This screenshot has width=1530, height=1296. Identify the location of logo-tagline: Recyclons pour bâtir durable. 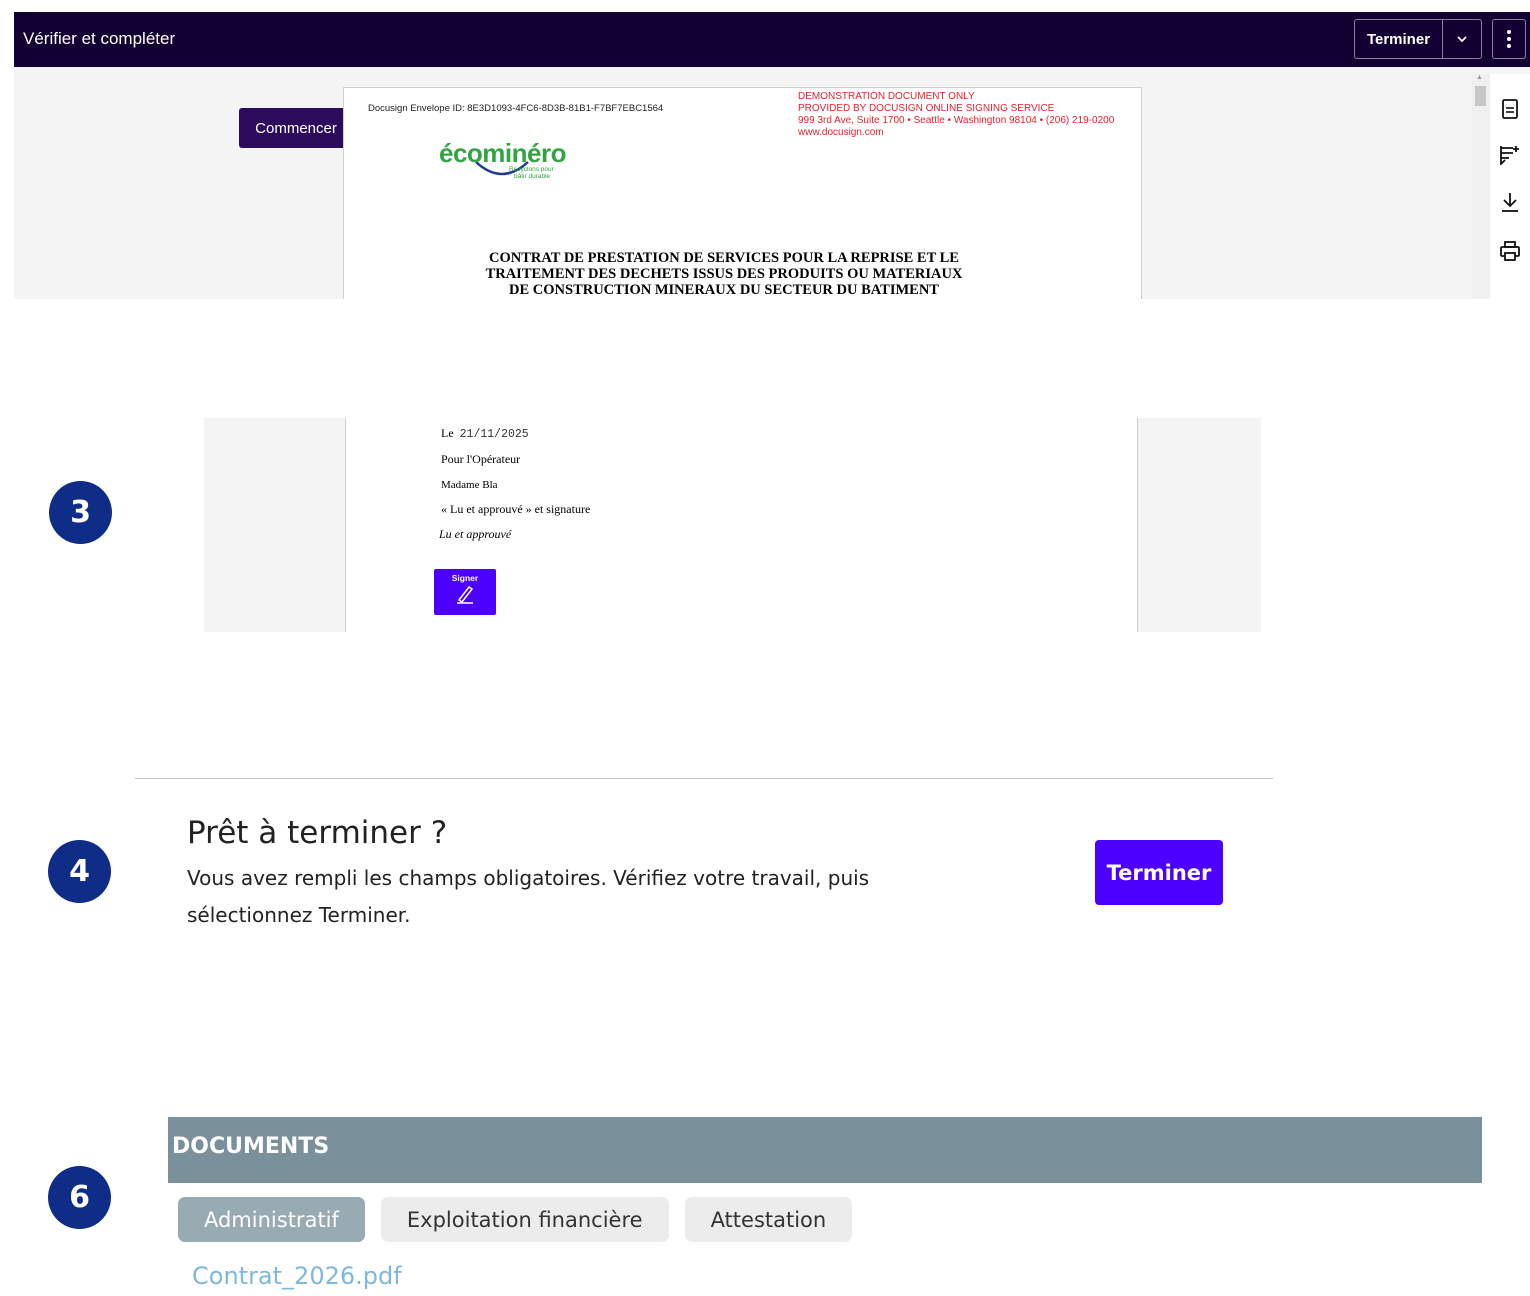
(531, 173).